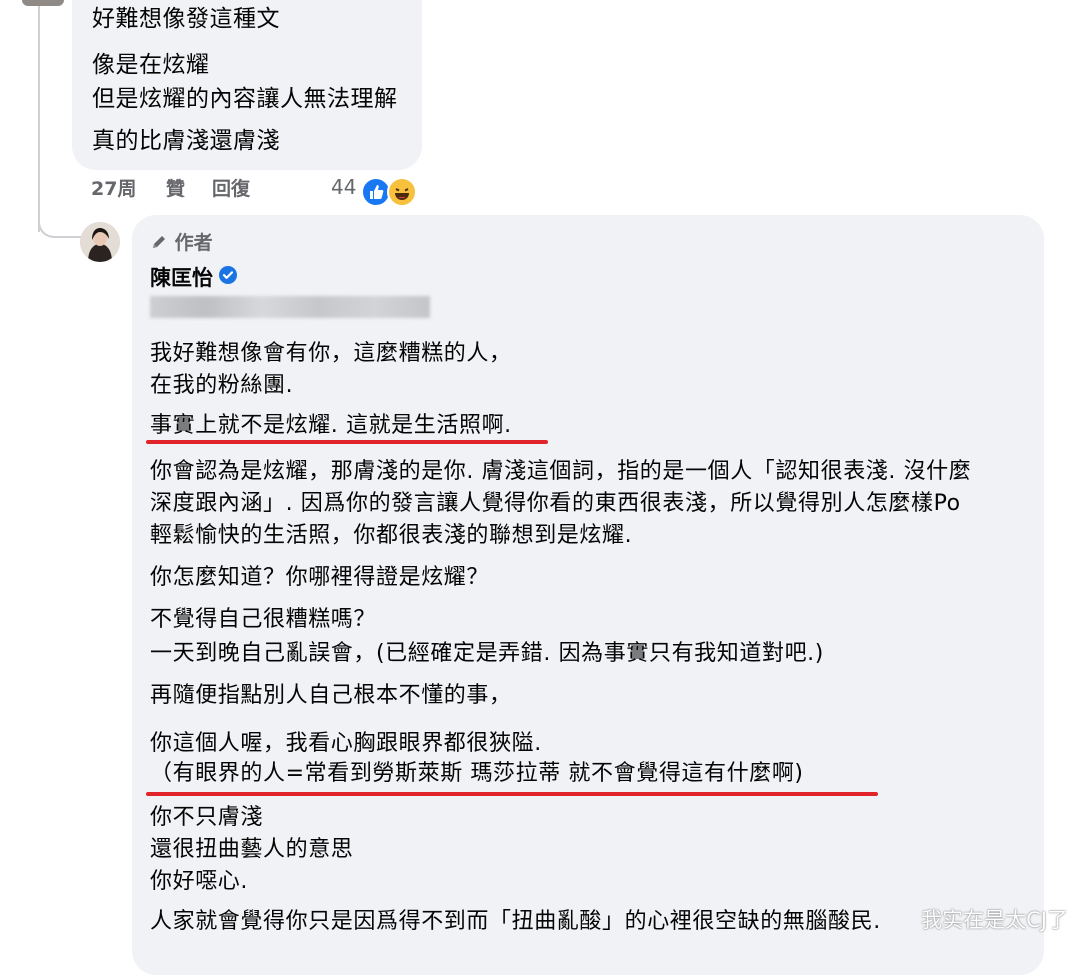 Image resolution: width=1080 pixels, height=975 pixels. What do you see at coordinates (477, 773) in the screenshot?
I see `reply-line-highlighted: （有眼界的人=常看到勞斯萊斯 瑪莎拉蒂 就不會覺得這有什麼啊)` at bounding box center [477, 773].